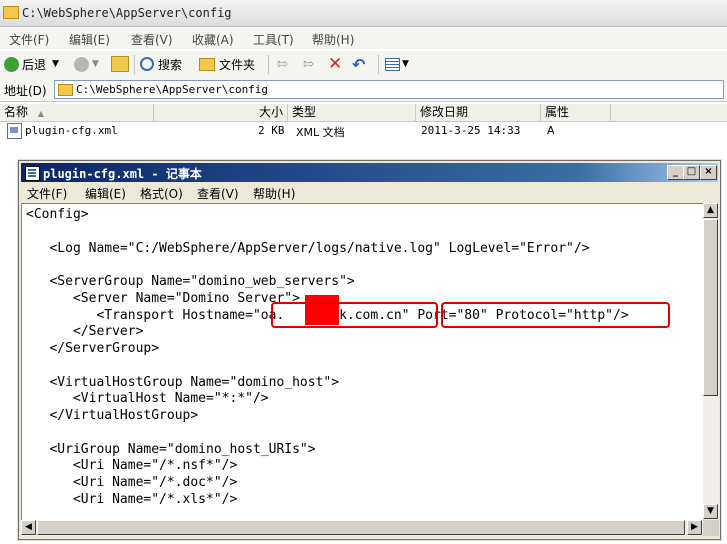  What do you see at coordinates (28, 527) in the screenshot?
I see `scroll-left-button: ◀` at bounding box center [28, 527].